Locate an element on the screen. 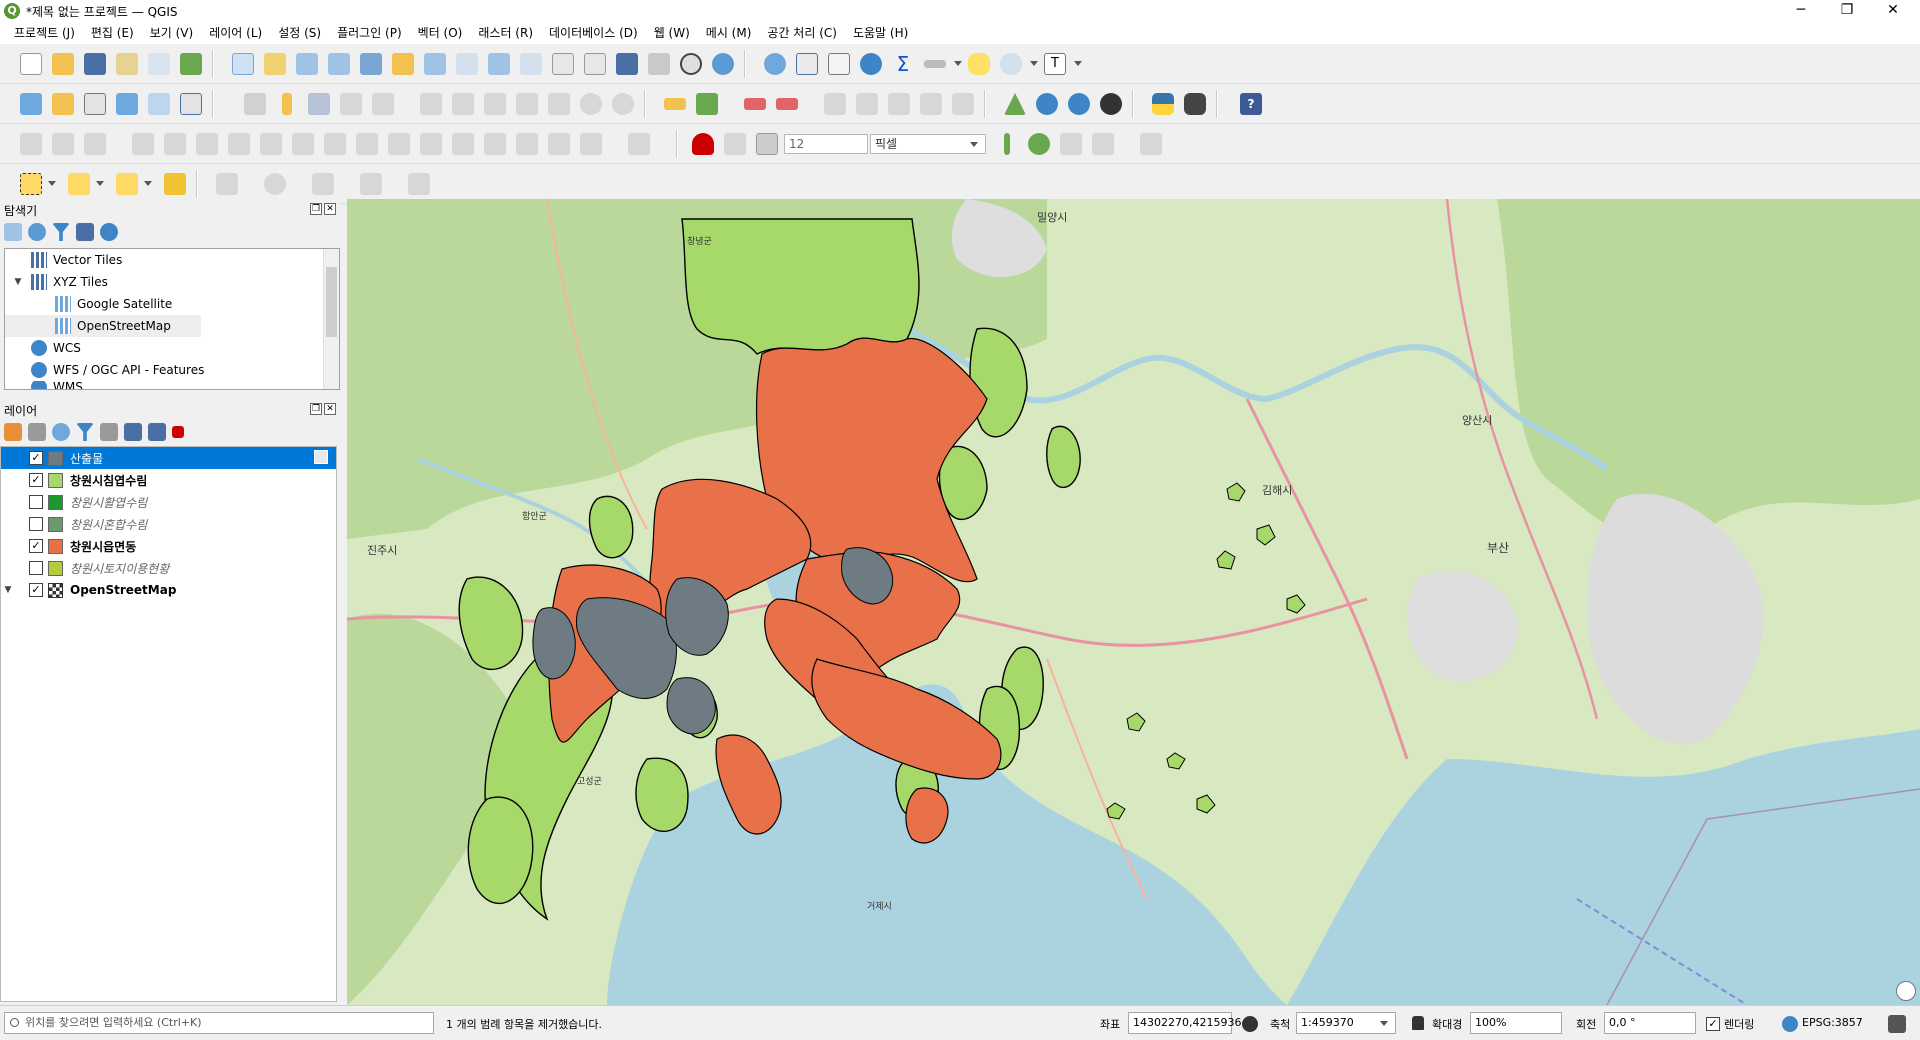 Image resolution: width=1920 pixels, height=1040 pixels. zoom-last-icon is located at coordinates (499, 64).